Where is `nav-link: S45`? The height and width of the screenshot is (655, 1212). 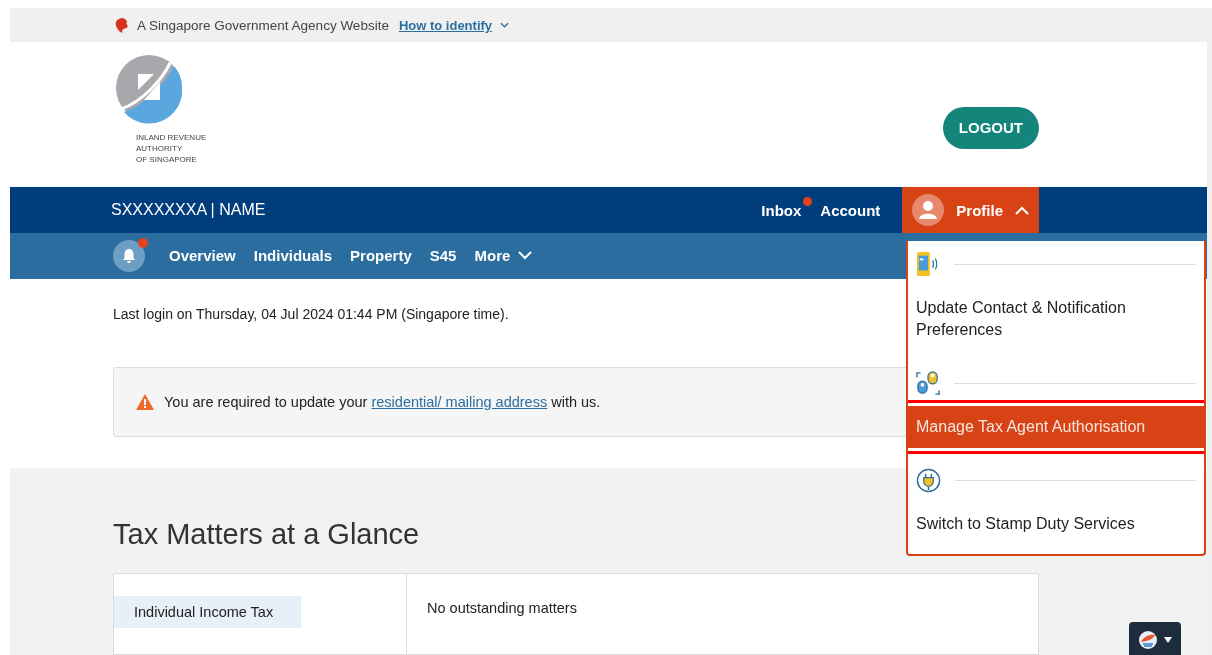 nav-link: S45 is located at coordinates (443, 256).